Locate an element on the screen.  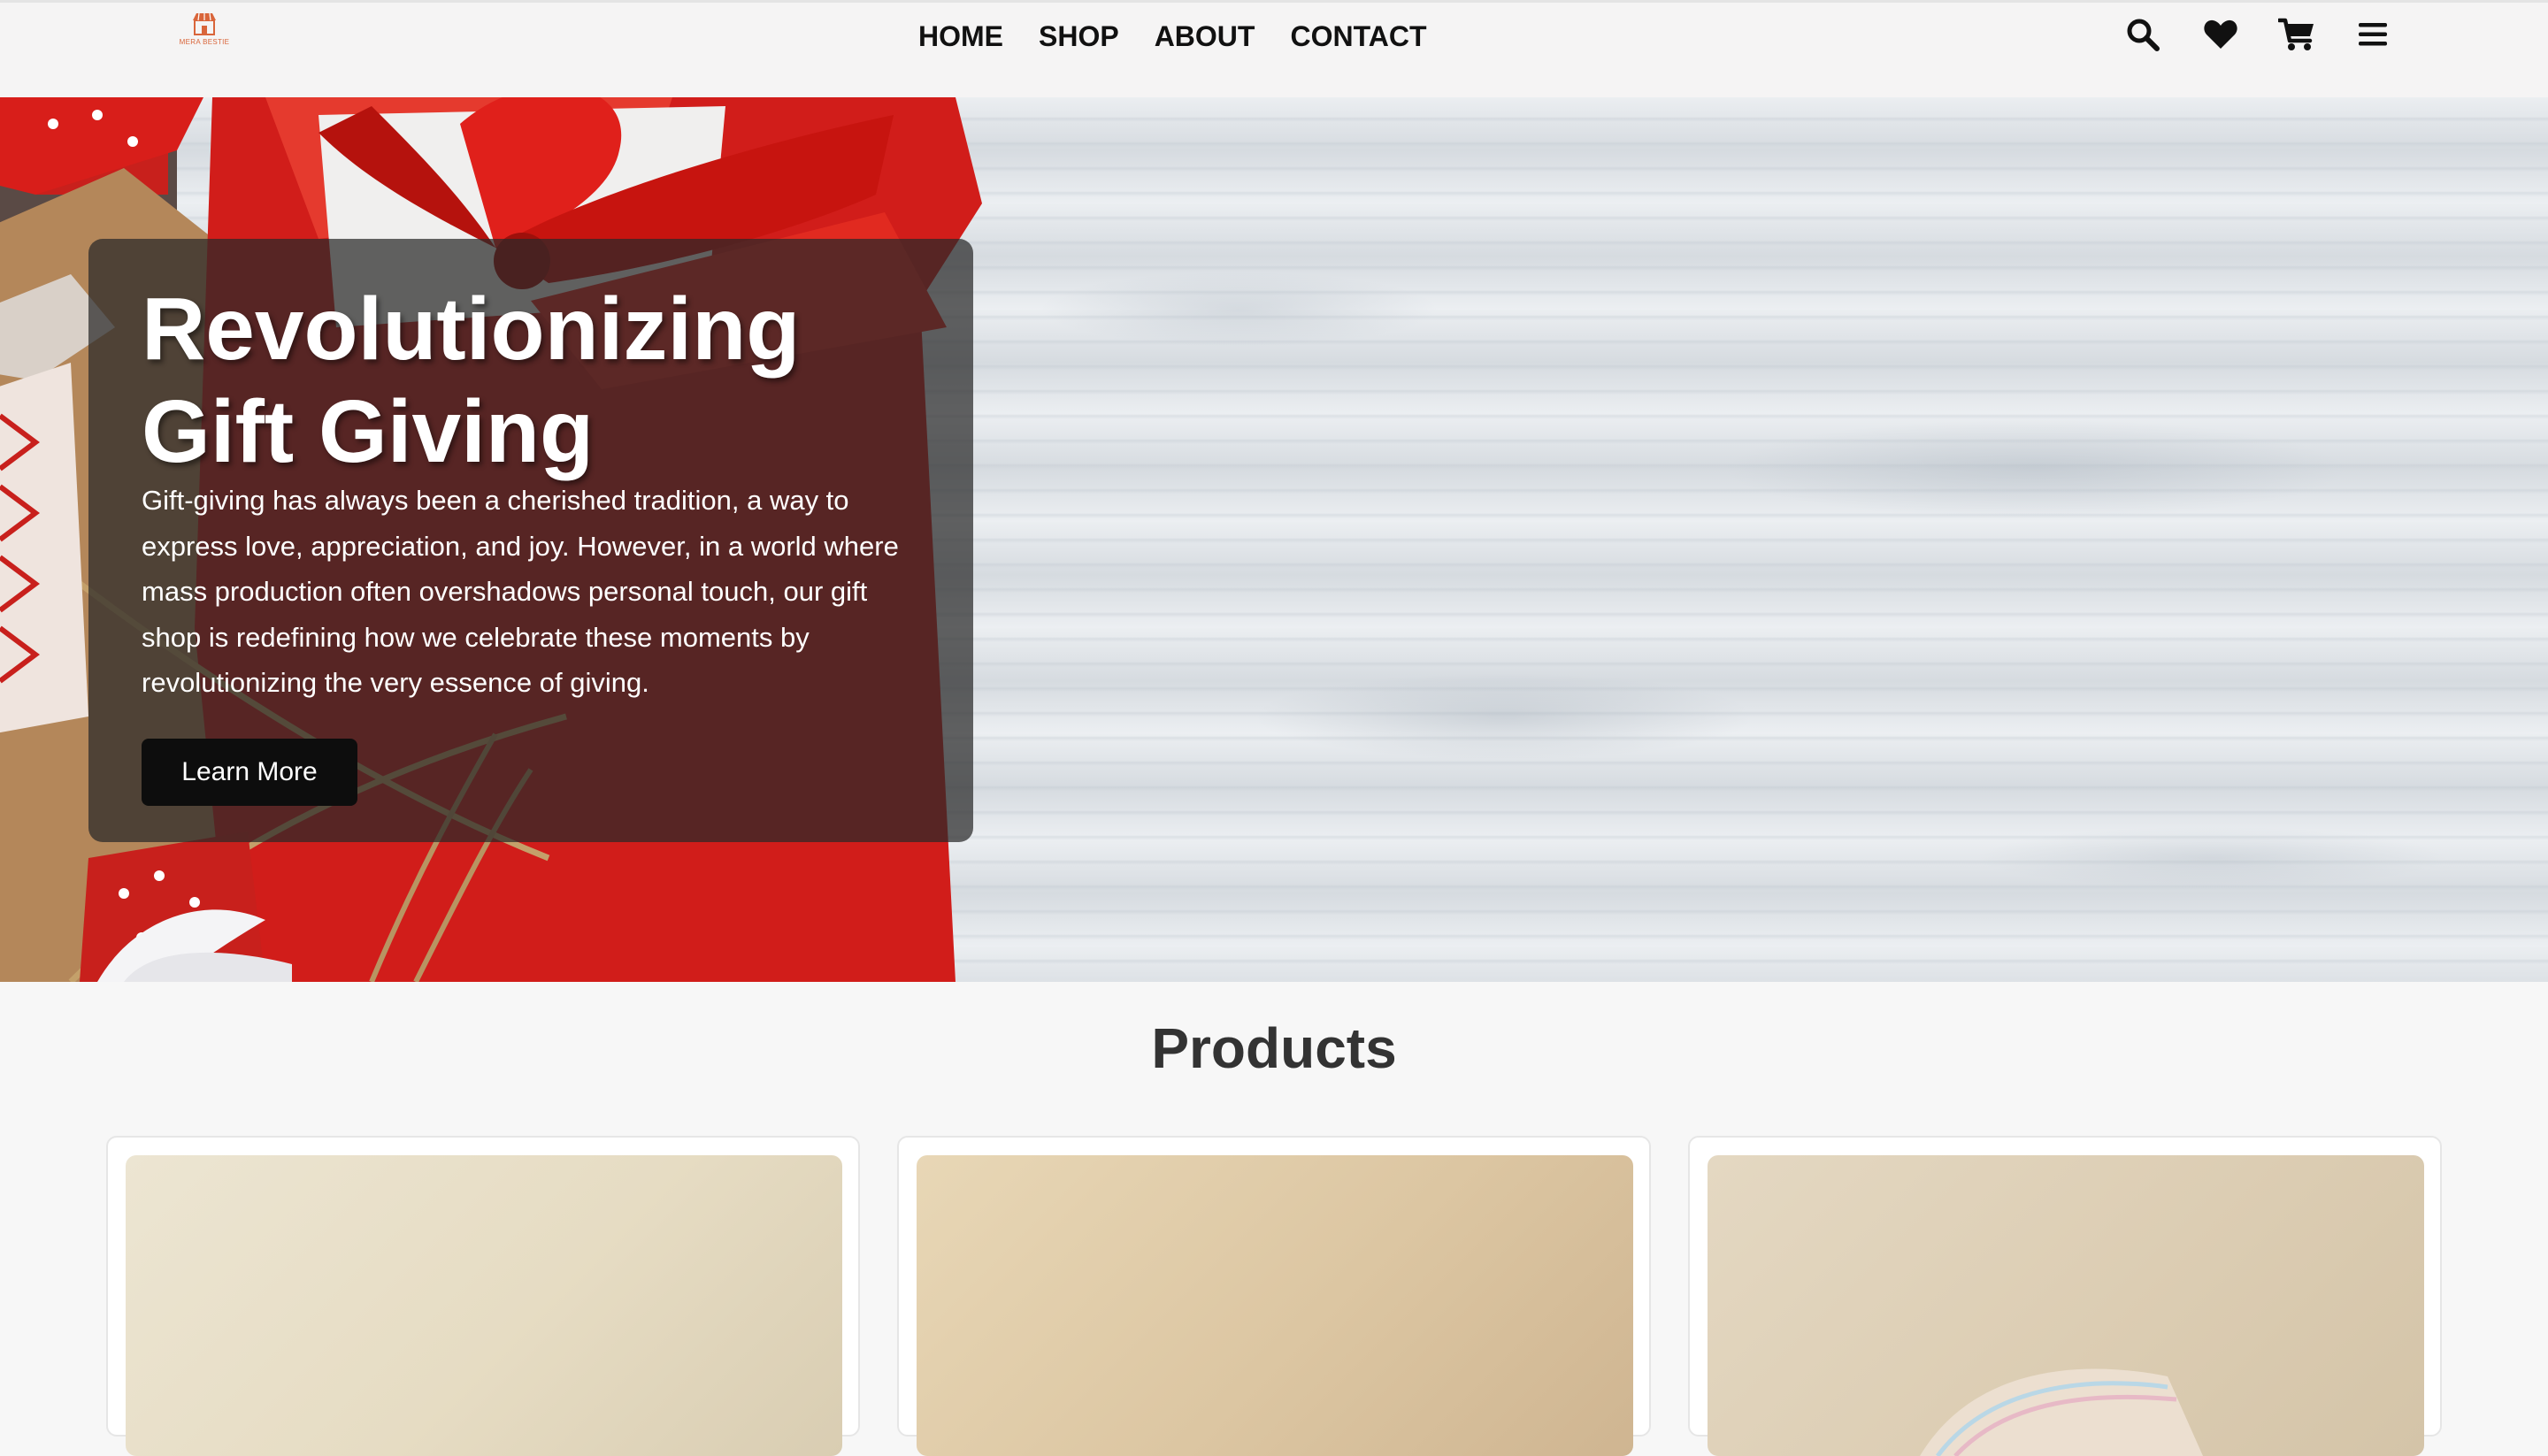
products-heading: Products is located at coordinates (1274, 1048).